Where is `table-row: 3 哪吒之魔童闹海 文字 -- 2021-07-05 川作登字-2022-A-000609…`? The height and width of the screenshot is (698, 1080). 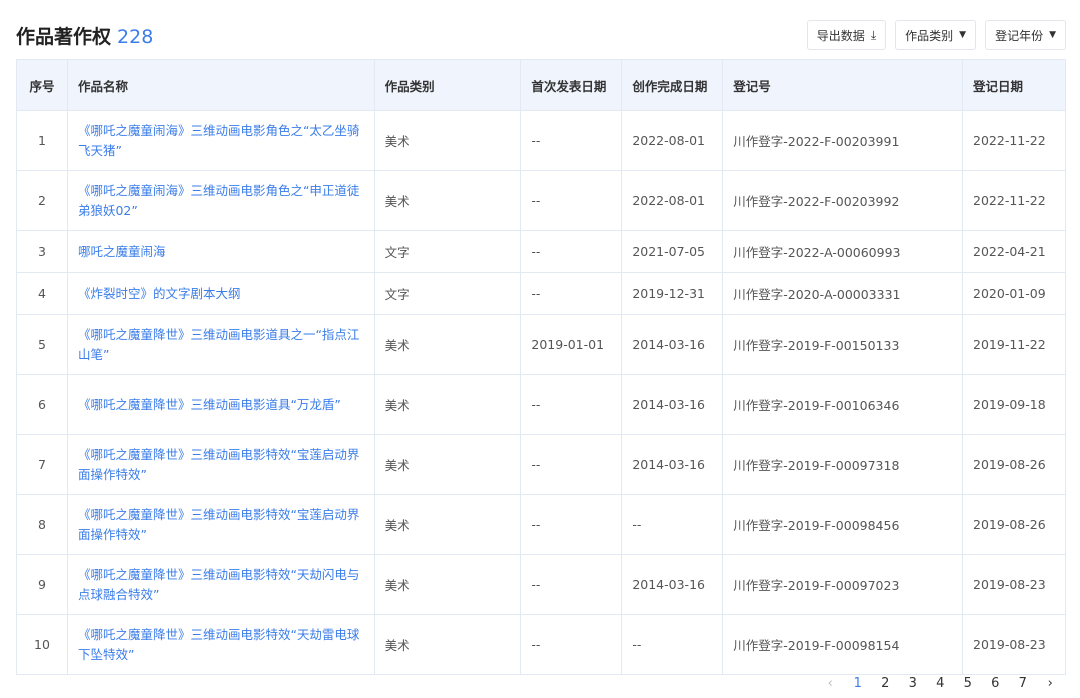
table-row: 3 哪吒之魔童闹海 文字 -- 2021-07-05 川作登字-2022-A-000609… is located at coordinates (541, 251).